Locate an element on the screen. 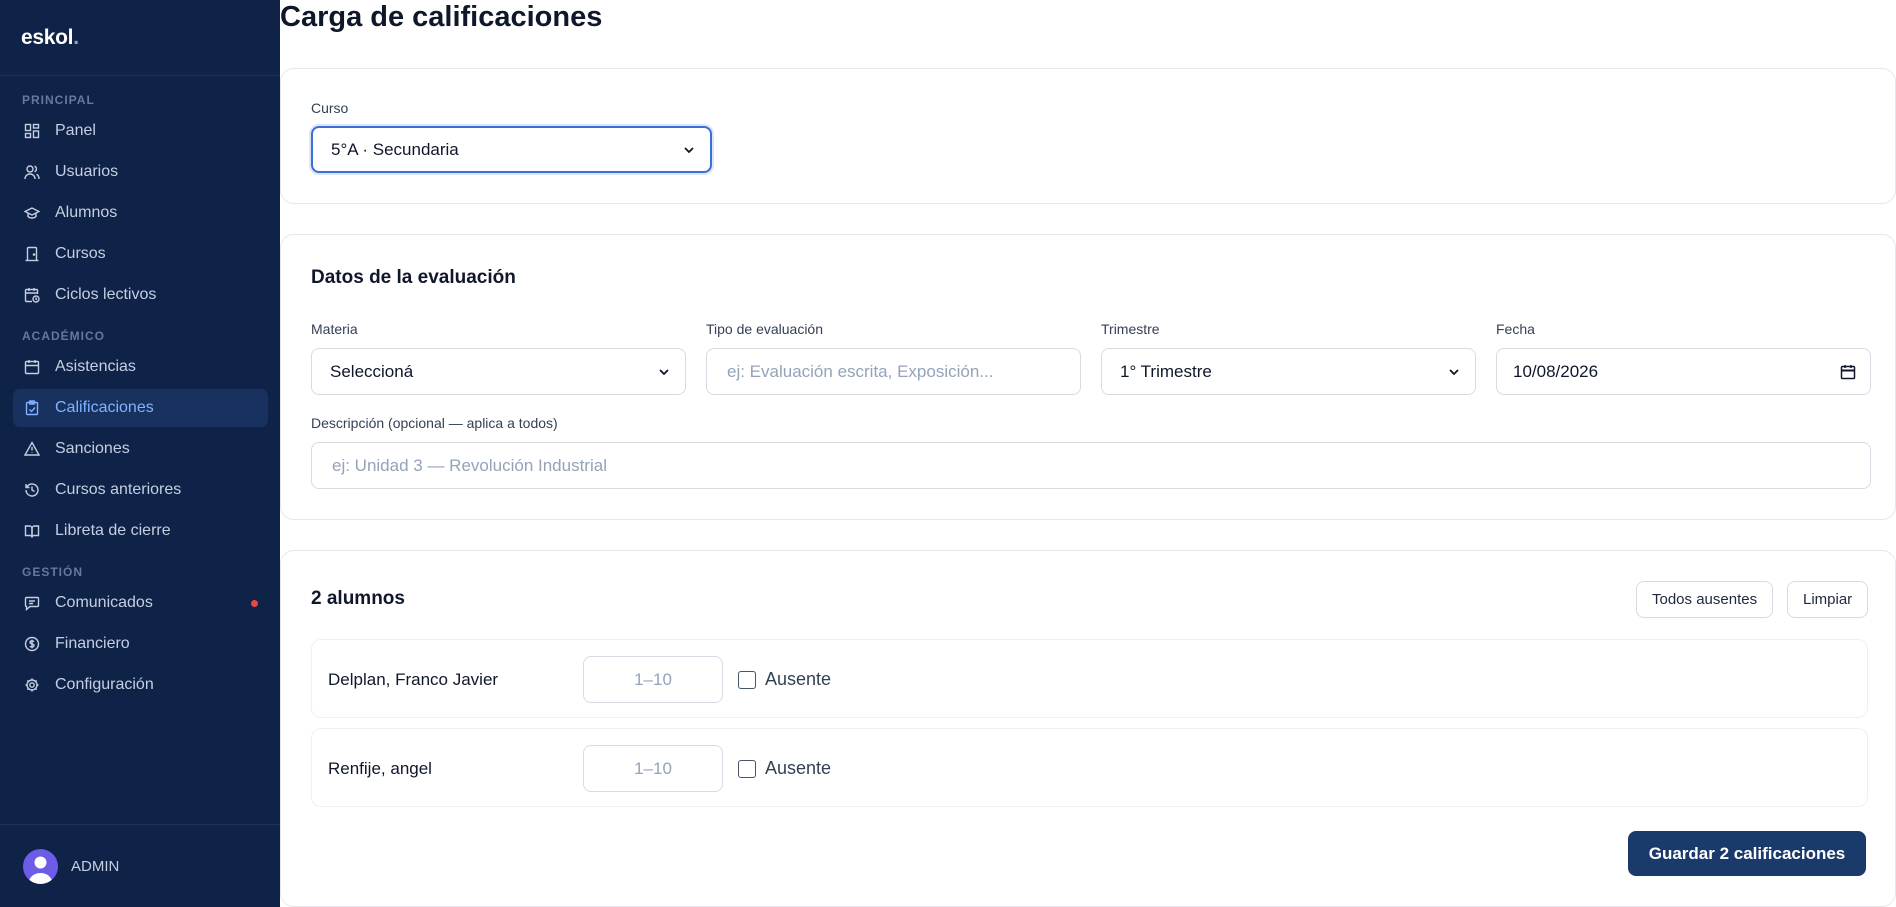 This screenshot has height=907, width=1896. brand-logo: eskol. is located at coordinates (140, 38).